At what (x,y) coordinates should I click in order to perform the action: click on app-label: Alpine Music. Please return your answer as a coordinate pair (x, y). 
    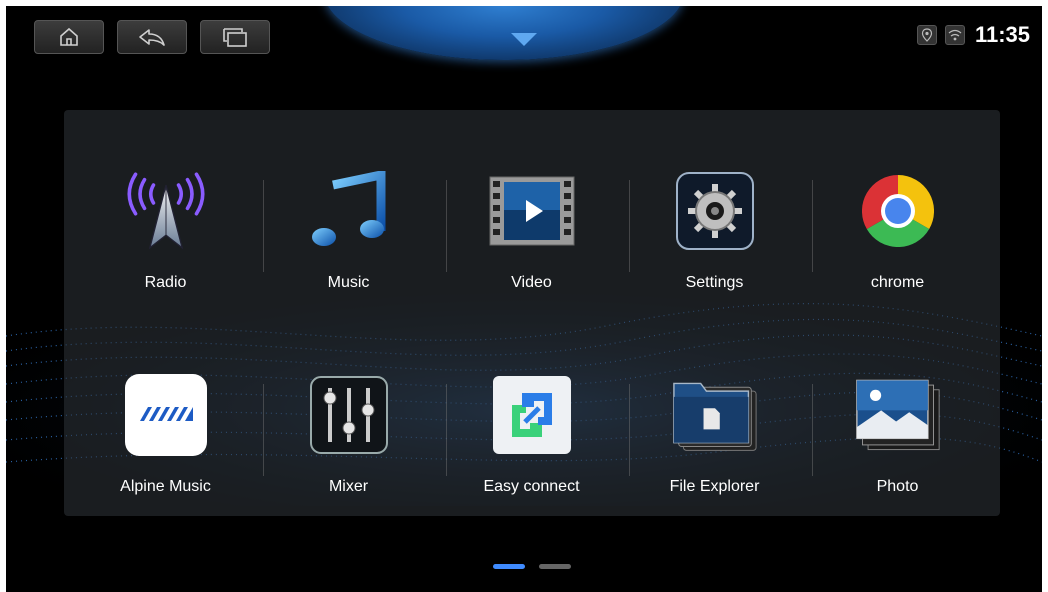
    Looking at the image, I should click on (165, 486).